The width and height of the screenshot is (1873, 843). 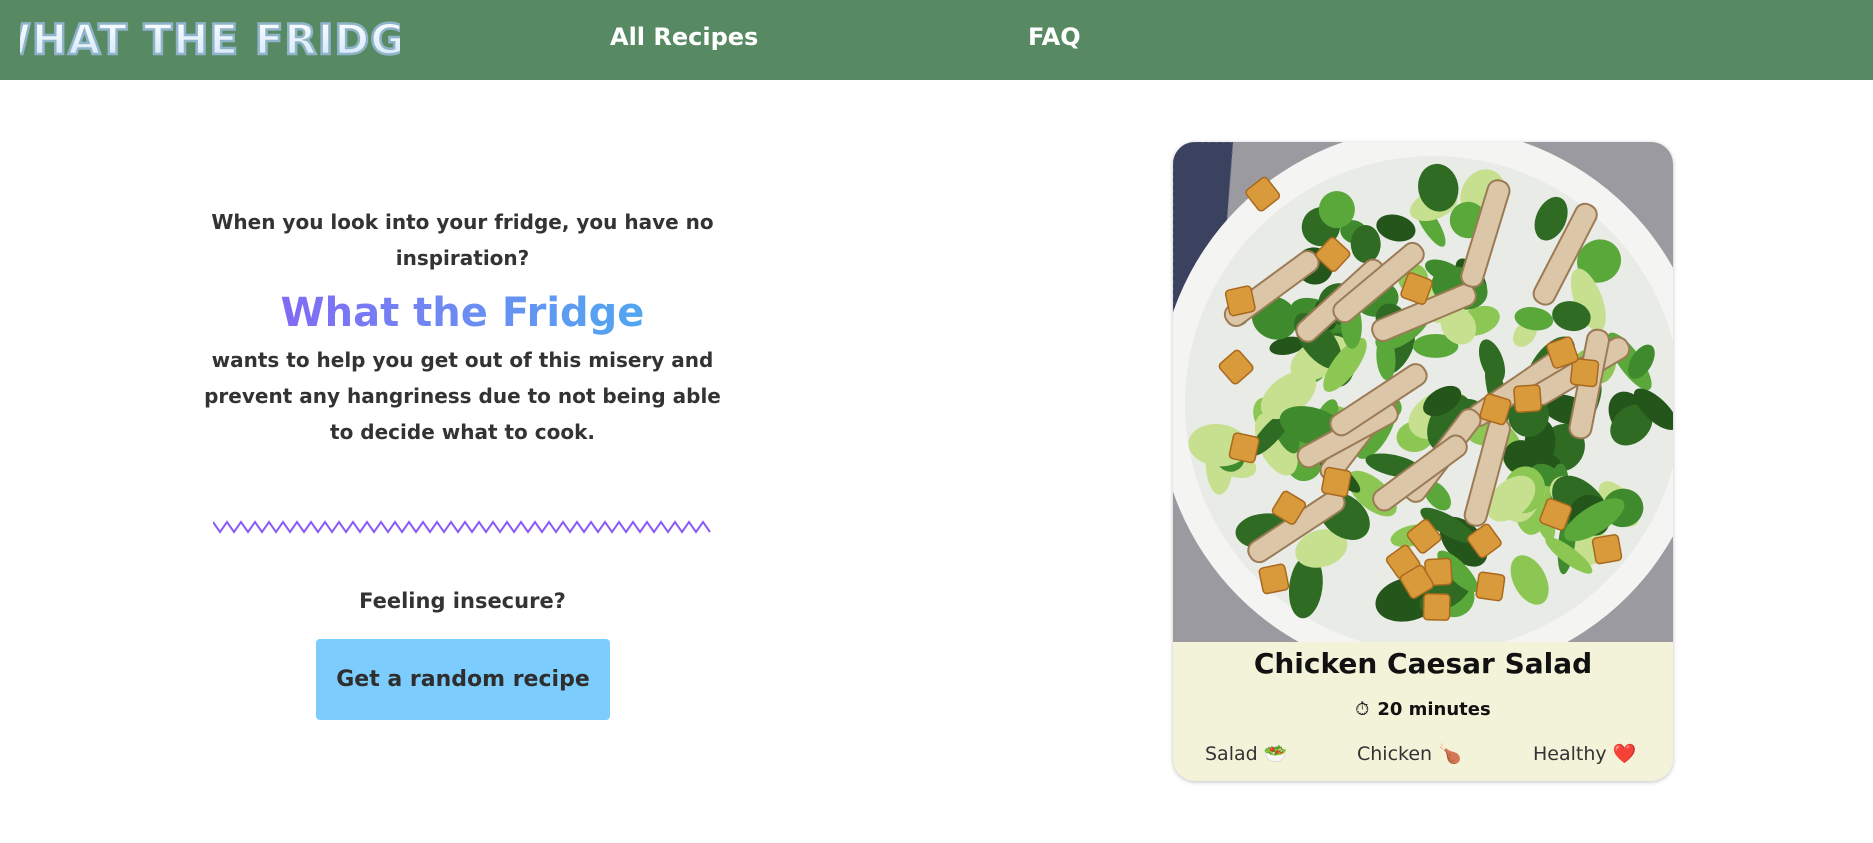 What do you see at coordinates (684, 37) in the screenshot?
I see `nav-all-recipes: All Recipes` at bounding box center [684, 37].